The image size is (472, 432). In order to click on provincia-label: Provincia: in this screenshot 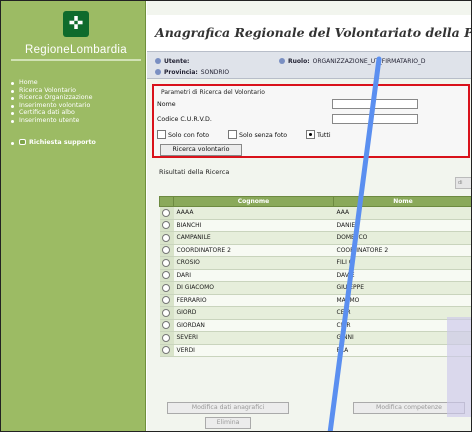, I will do `click(181, 72)`.